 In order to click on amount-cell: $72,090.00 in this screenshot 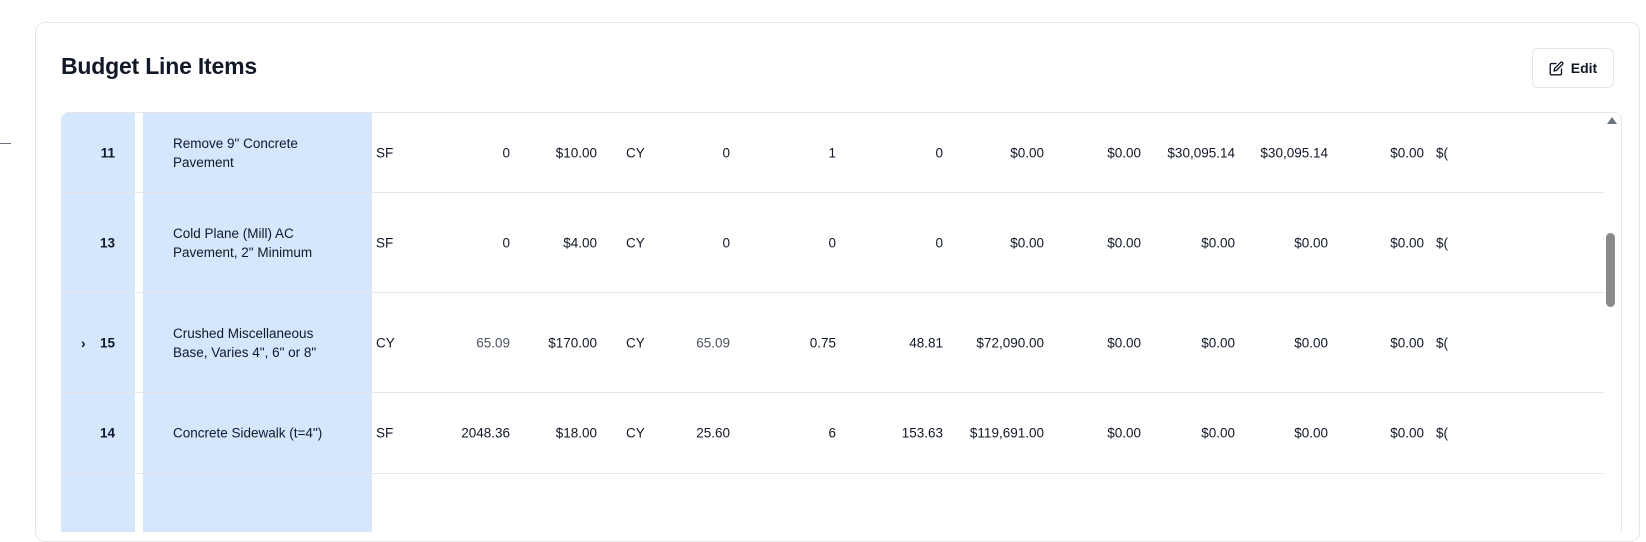, I will do `click(1010, 342)`.